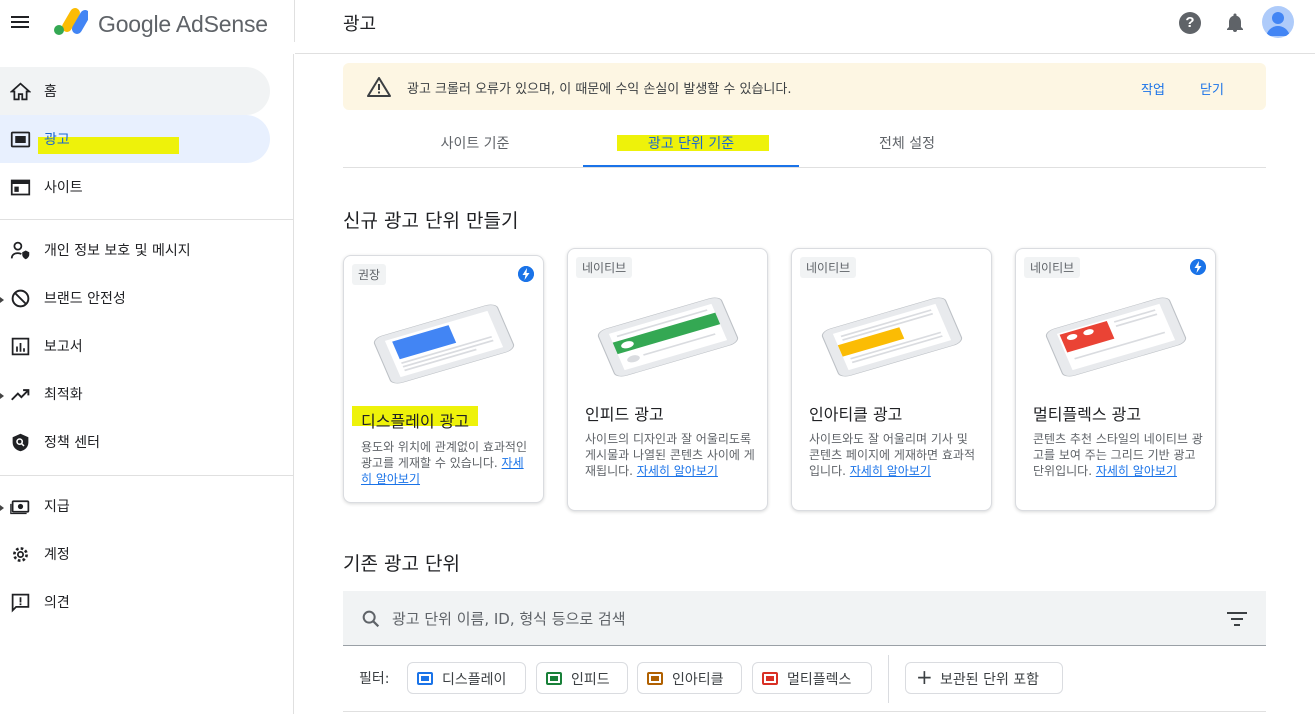  What do you see at coordinates (20, 442) in the screenshot?
I see `policy-icon` at bounding box center [20, 442].